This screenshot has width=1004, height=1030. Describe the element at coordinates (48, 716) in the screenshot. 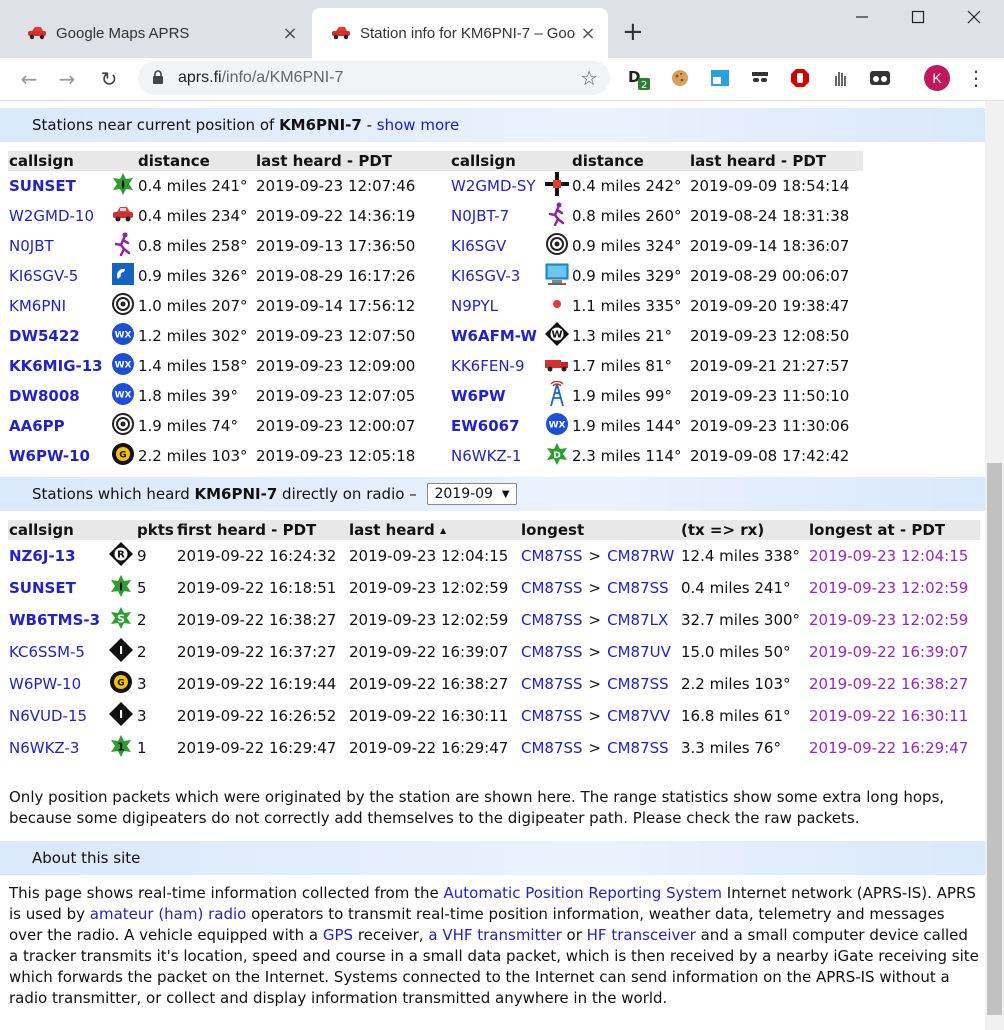

I see `callsign-link: N6VUD-15` at that location.